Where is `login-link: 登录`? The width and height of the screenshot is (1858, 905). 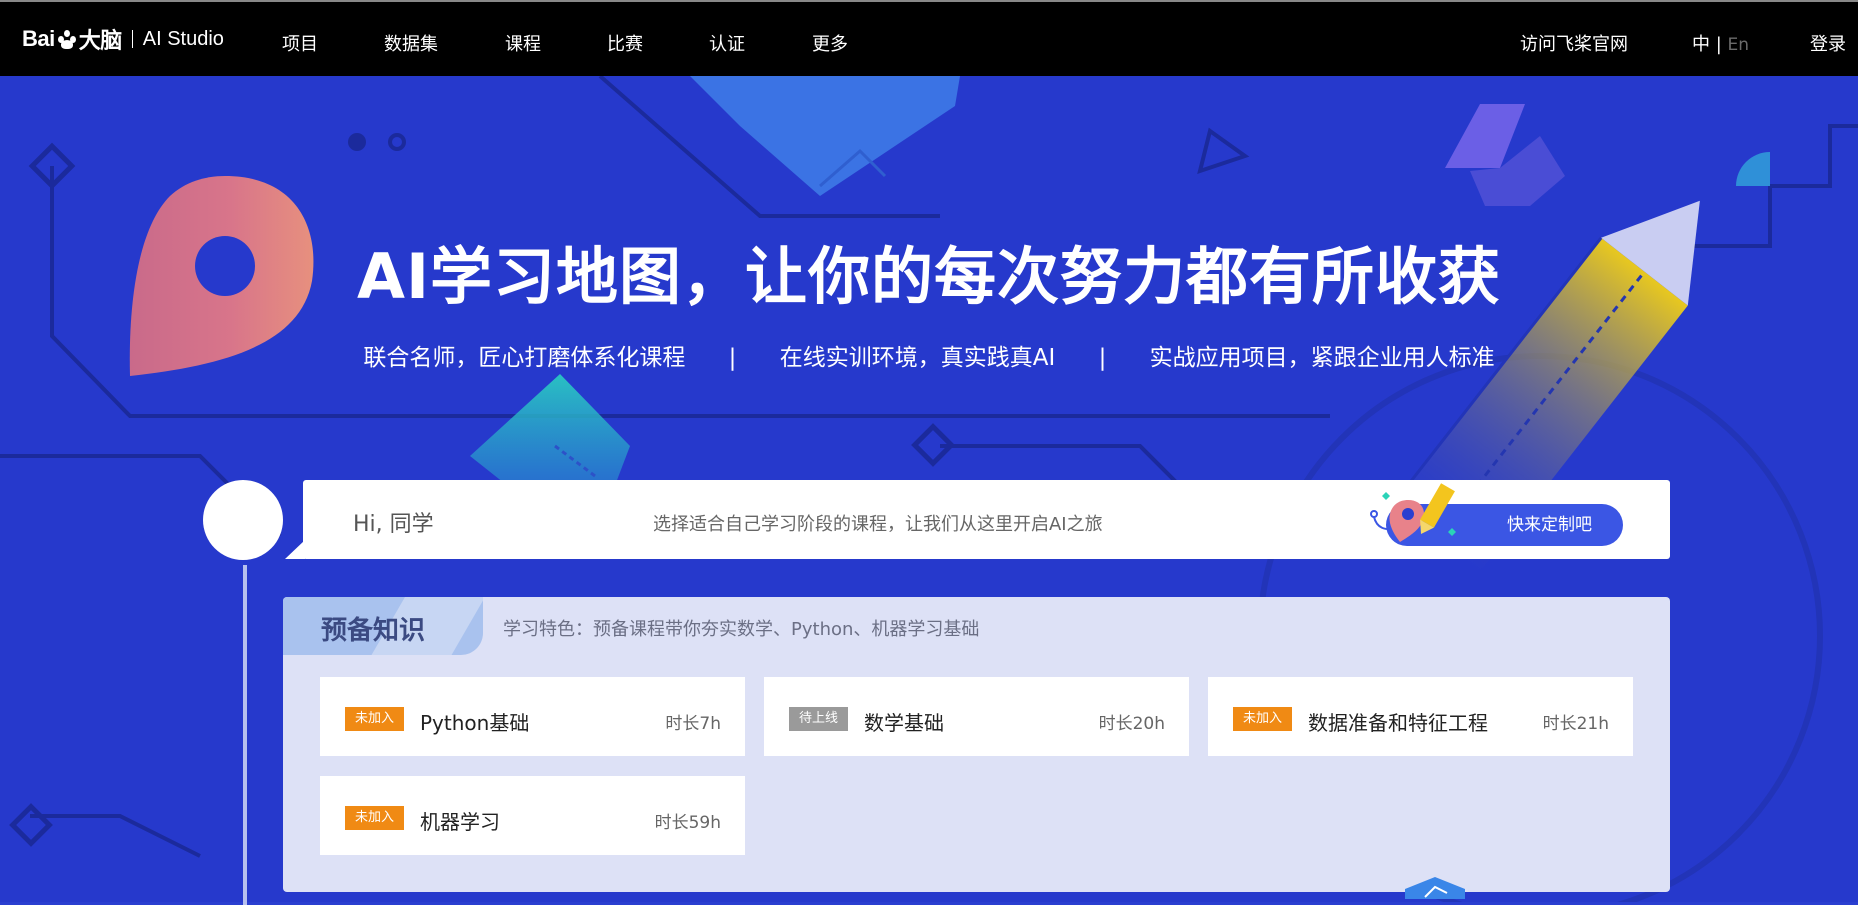 login-link: 登录 is located at coordinates (1828, 43).